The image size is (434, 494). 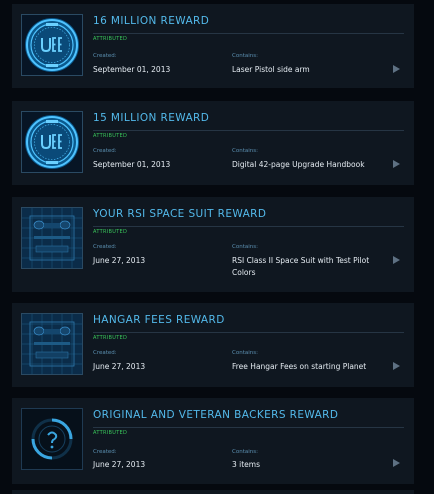 I want to click on reward-title: 15 MILLION REWARD, so click(x=151, y=118).